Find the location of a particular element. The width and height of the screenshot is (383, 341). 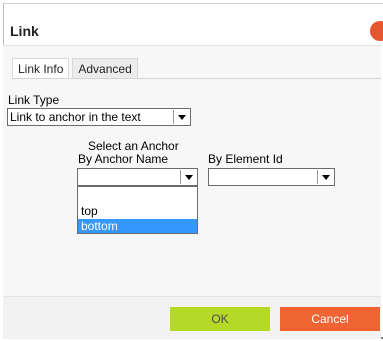

dropdown-option-bottom: bottom is located at coordinates (137, 226).